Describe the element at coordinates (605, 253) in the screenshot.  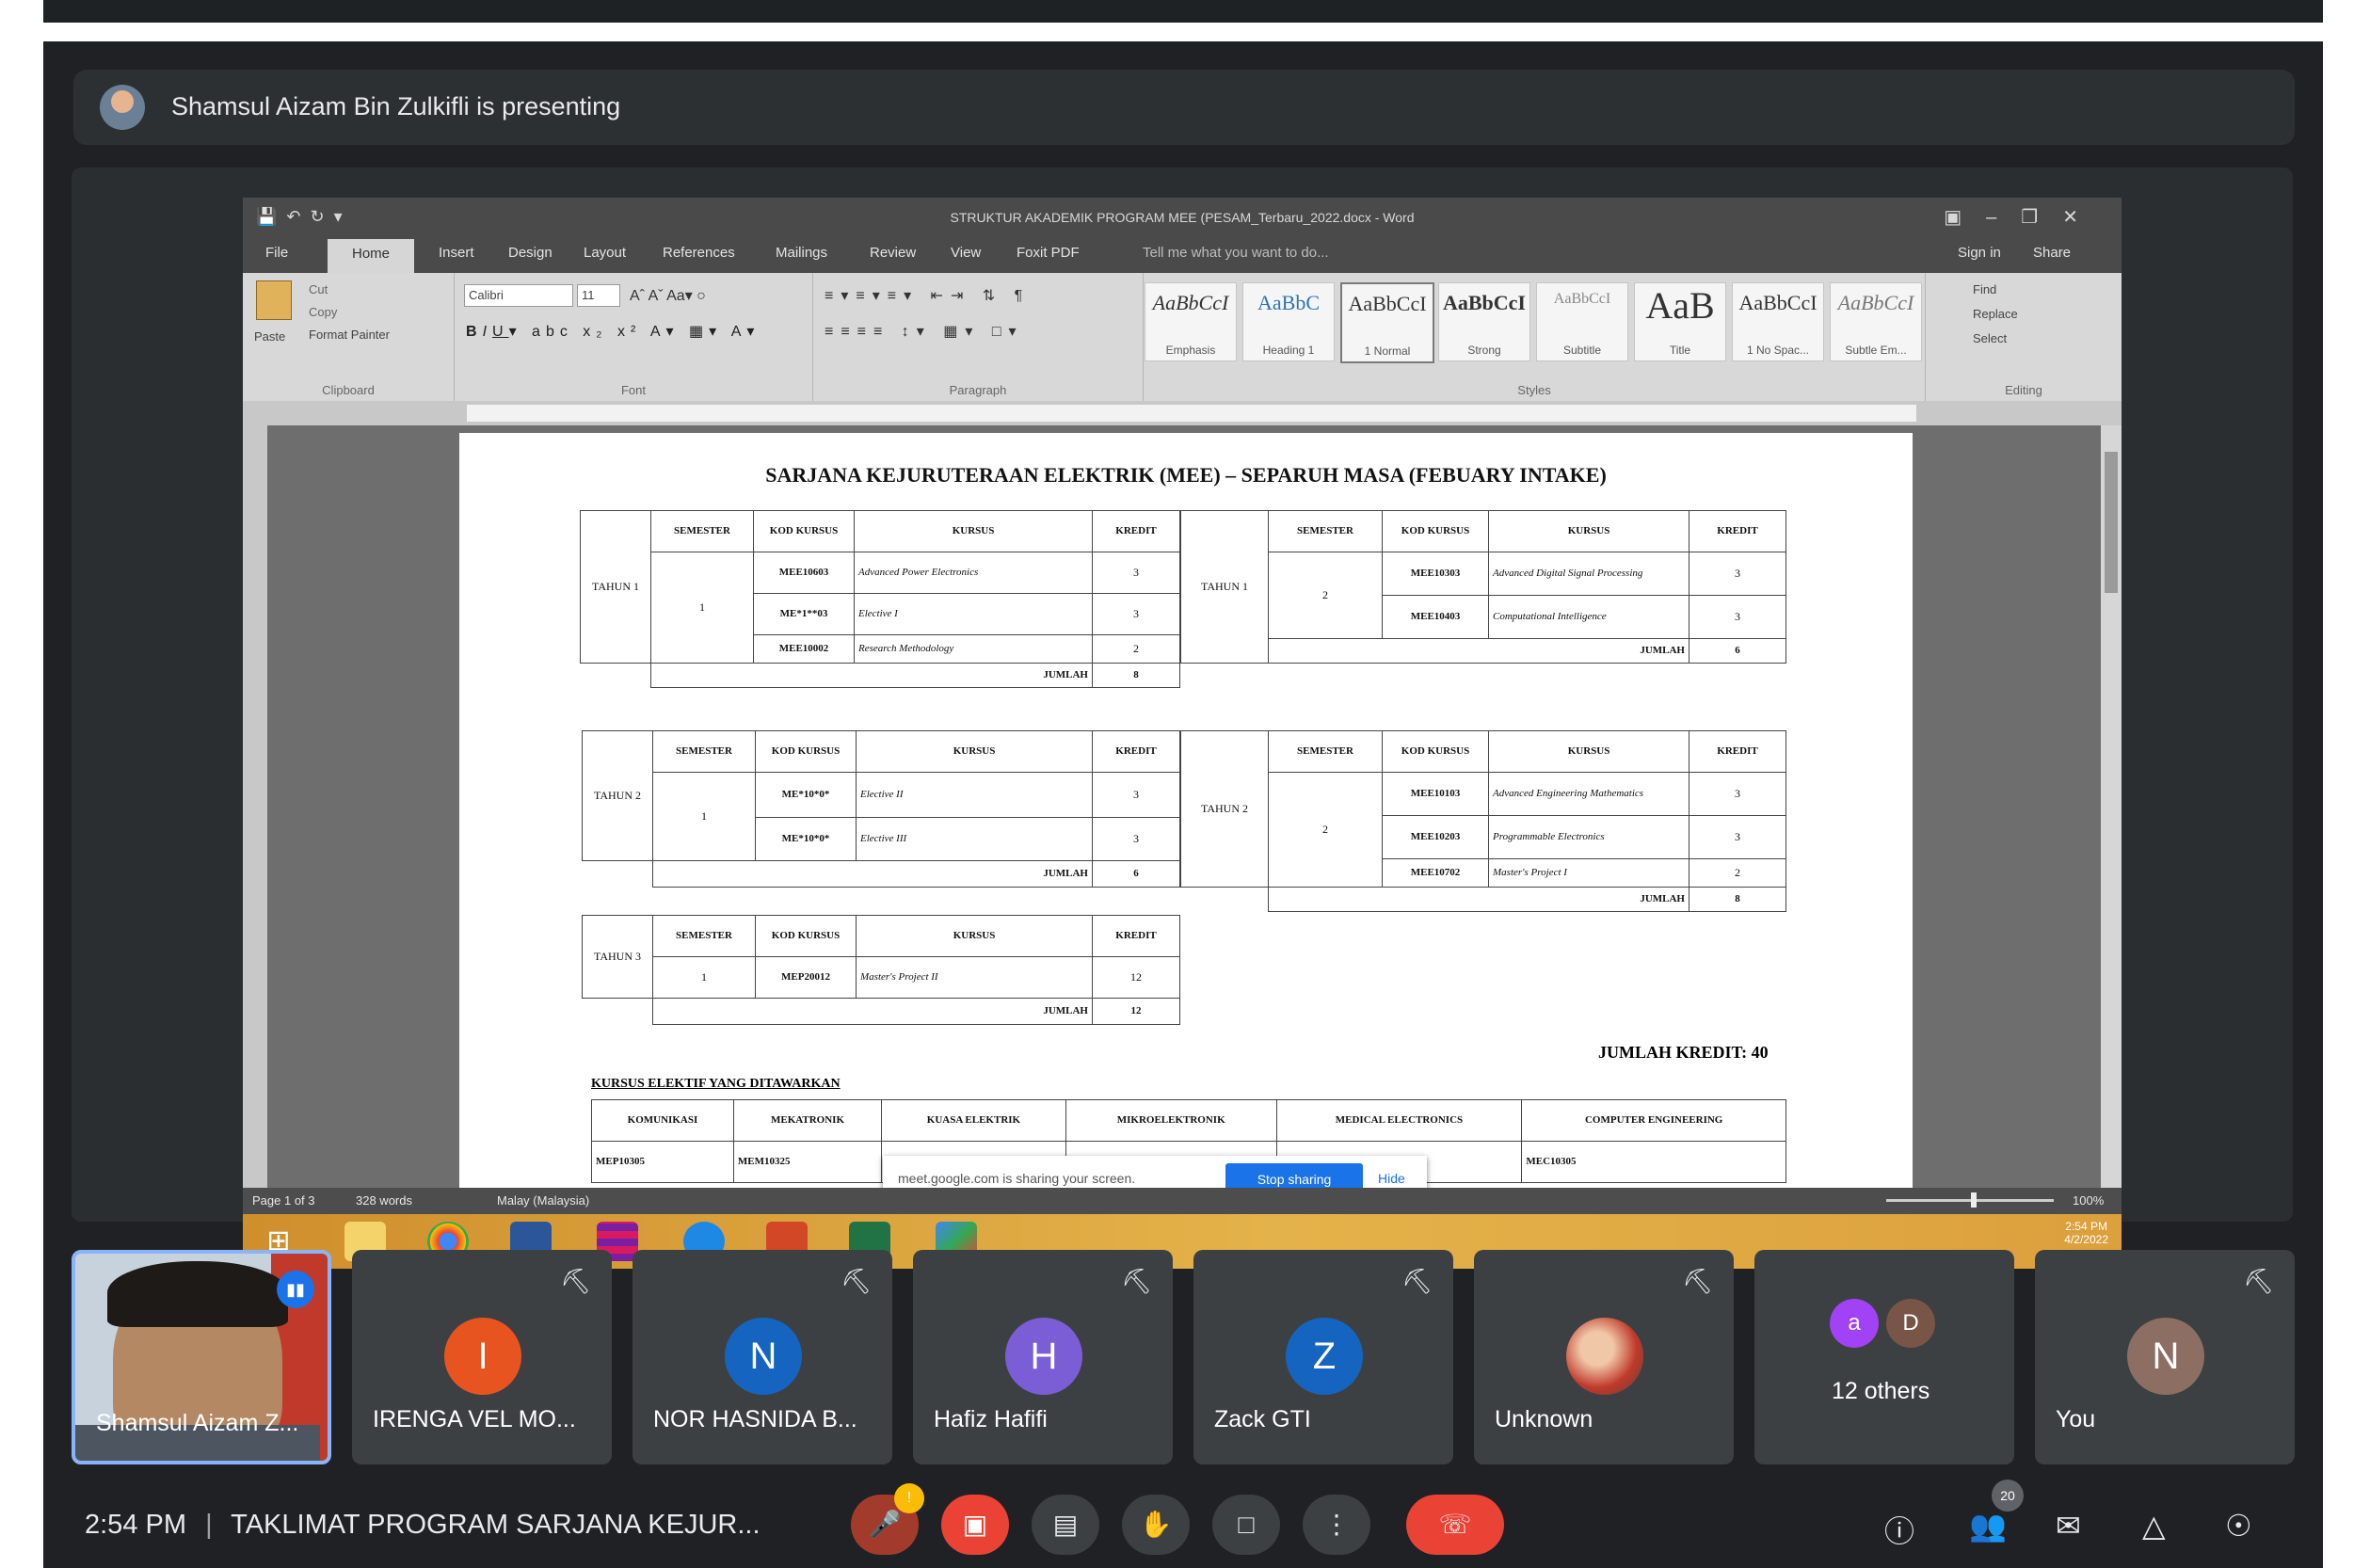
I see `tab-layout: Layout` at that location.